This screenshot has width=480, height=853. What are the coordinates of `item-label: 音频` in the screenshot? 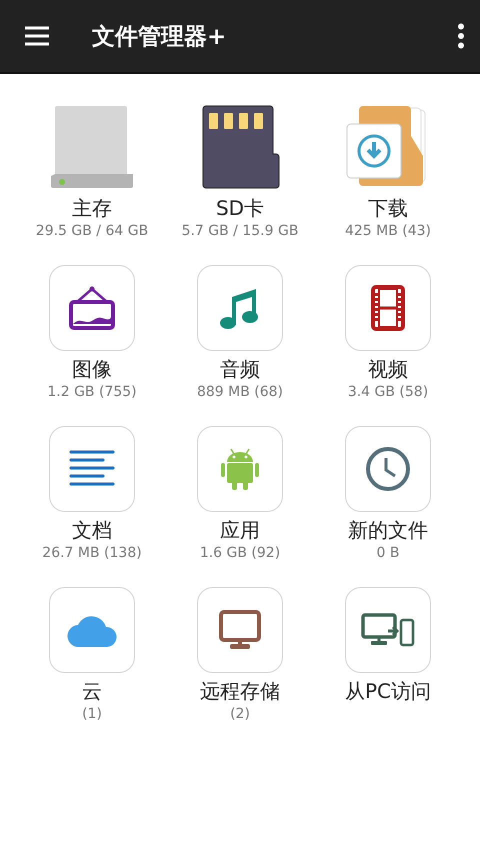 It's located at (240, 369).